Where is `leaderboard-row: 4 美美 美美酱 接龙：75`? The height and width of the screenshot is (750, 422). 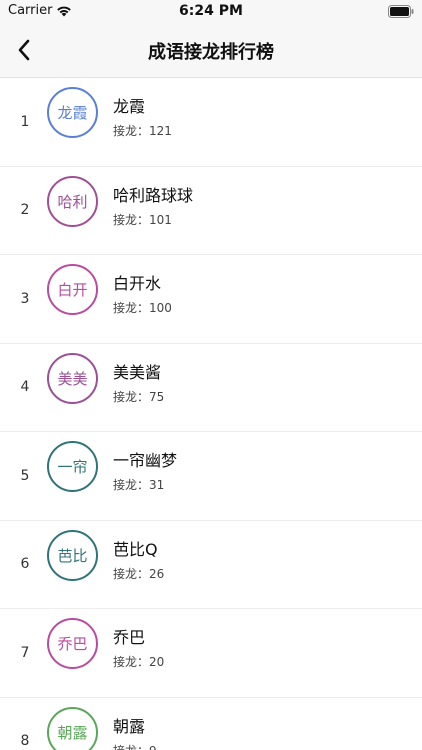 leaderboard-row: 4 美美 美美酱 接龙：75 is located at coordinates (211, 387).